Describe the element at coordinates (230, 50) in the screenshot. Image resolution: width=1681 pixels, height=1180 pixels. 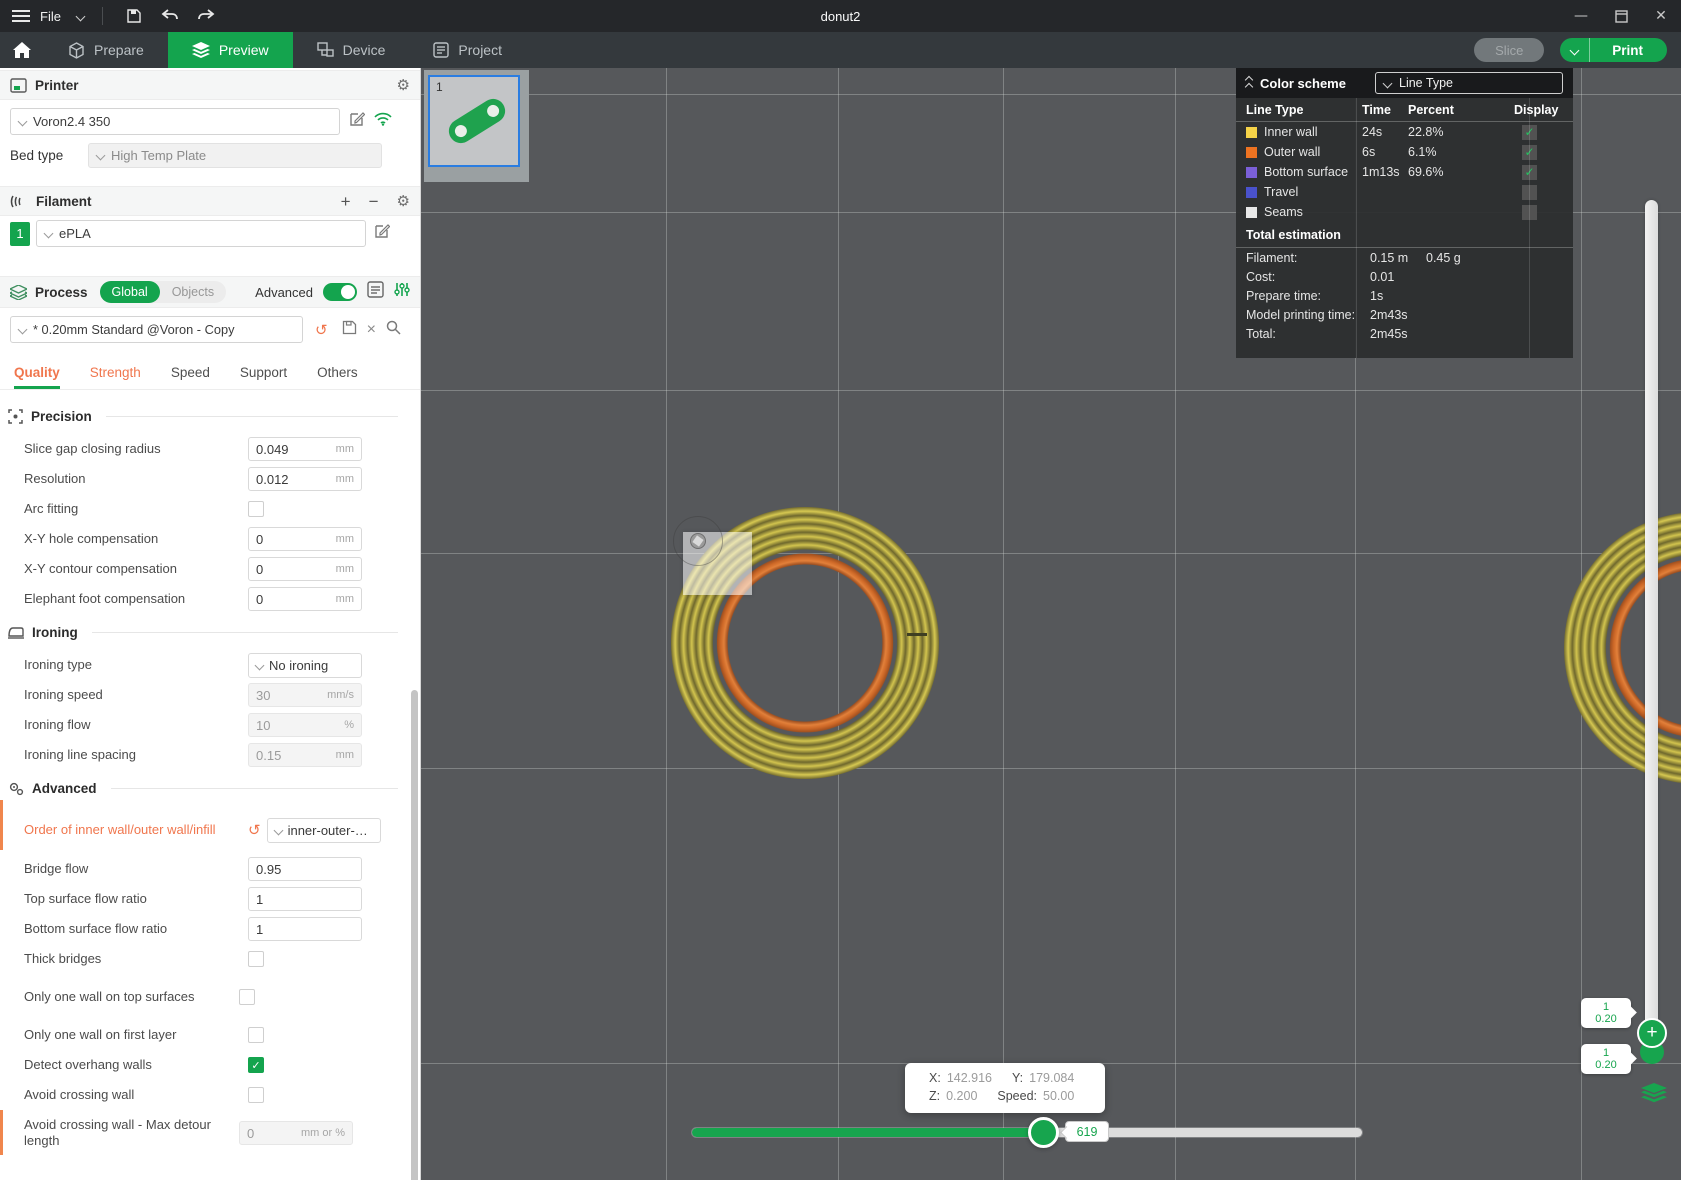
I see `tab-preview: Preview` at that location.